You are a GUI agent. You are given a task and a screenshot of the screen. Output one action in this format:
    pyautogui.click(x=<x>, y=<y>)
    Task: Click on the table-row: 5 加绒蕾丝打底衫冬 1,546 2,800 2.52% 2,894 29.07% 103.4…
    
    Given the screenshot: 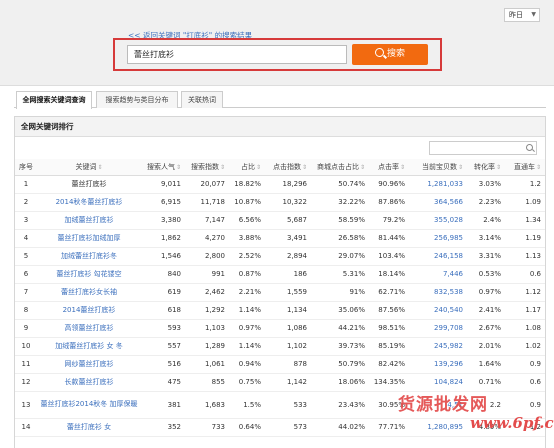 What is the action you would take?
    pyautogui.click(x=280, y=256)
    